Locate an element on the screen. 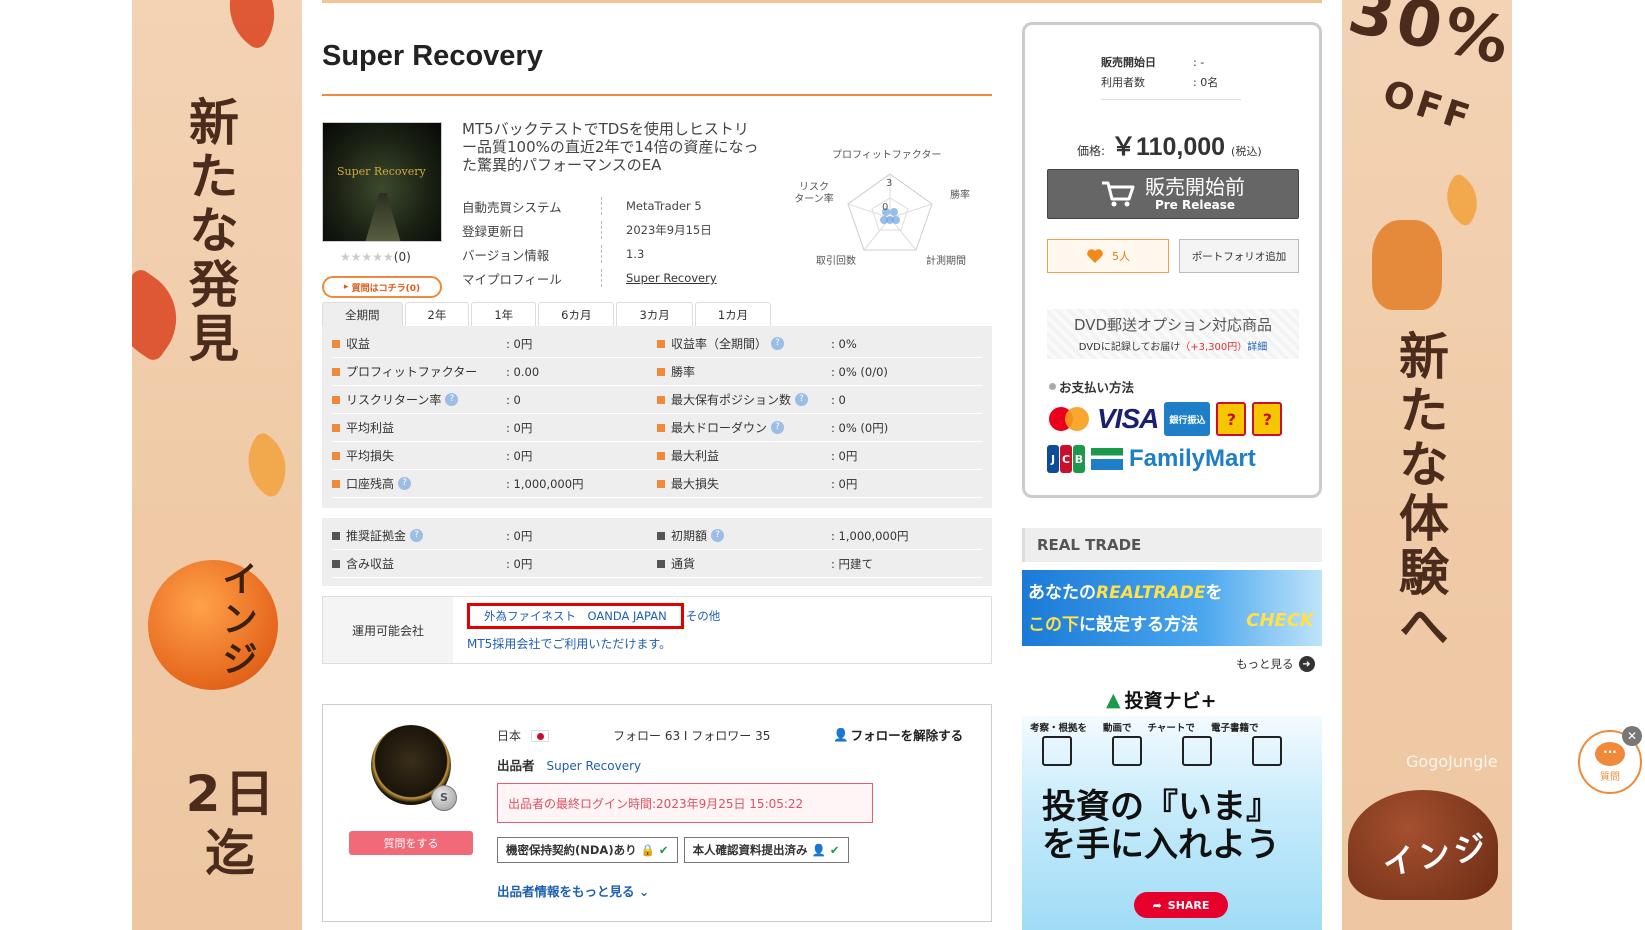 The width and height of the screenshot is (1645, 930). info-key: マイプロフィール is located at coordinates (532, 278).